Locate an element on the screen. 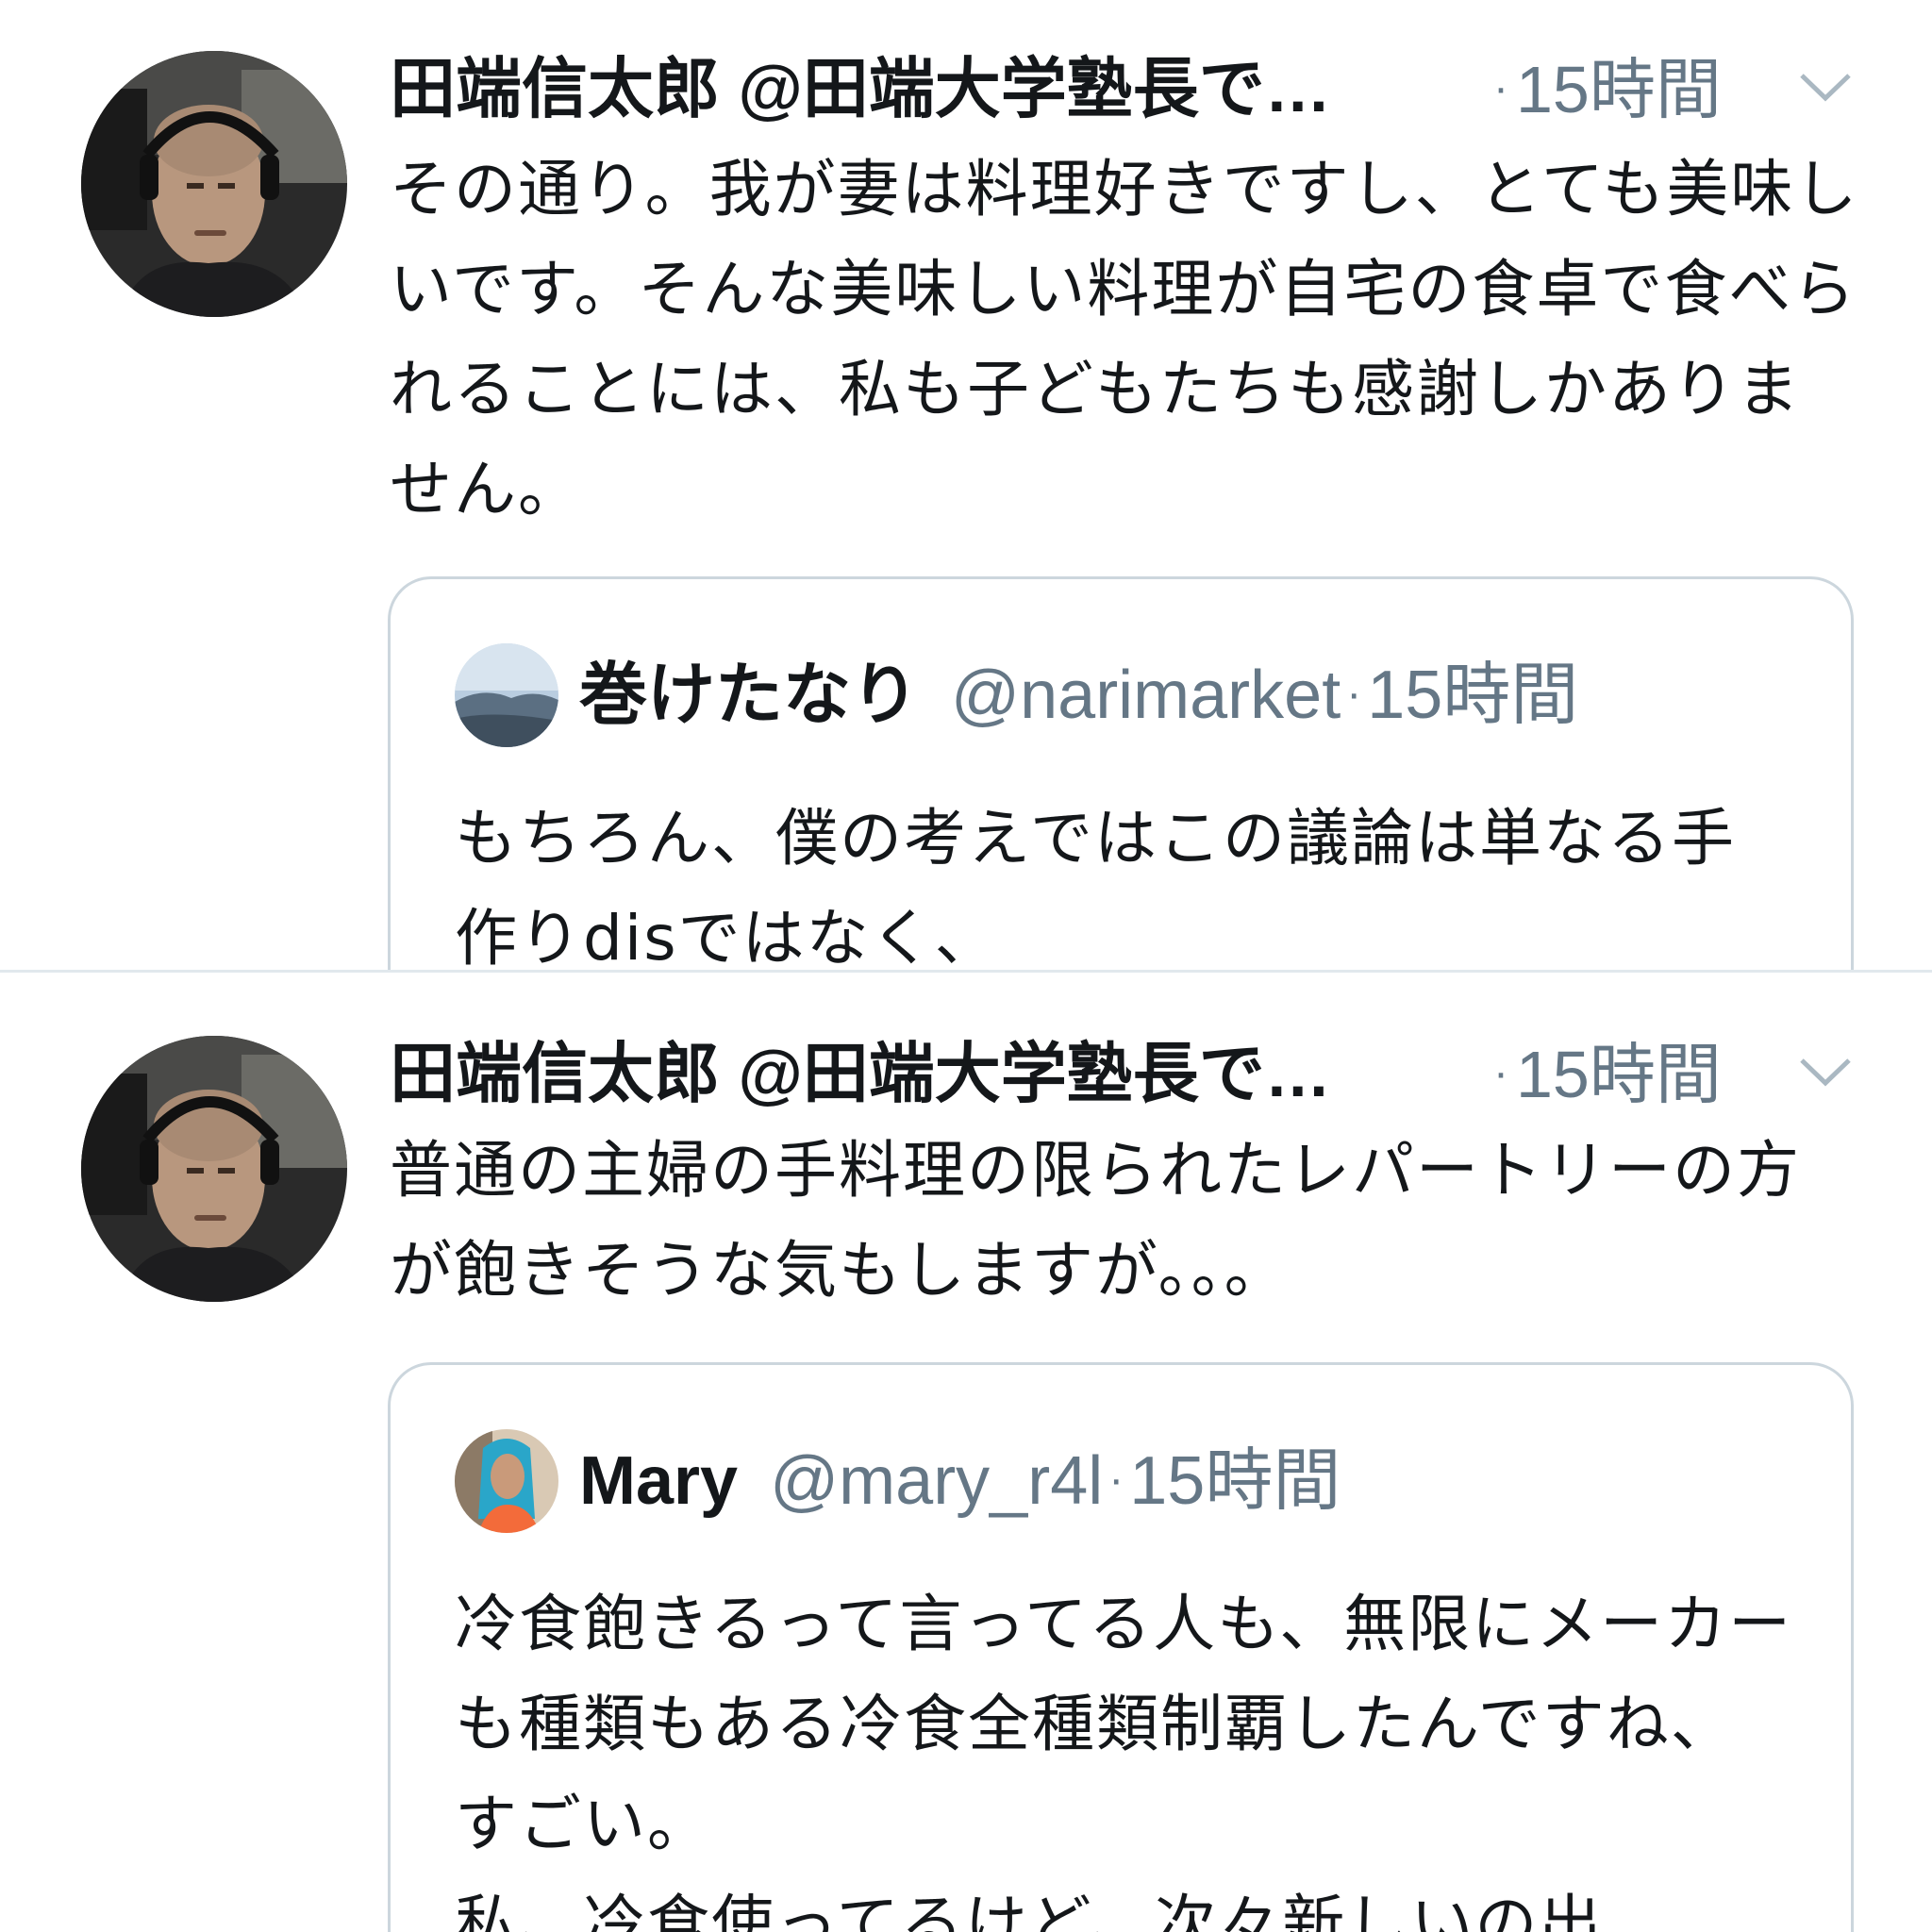  quoted-tweet-header: 巻けたなり @narimarket ·15時間 is located at coordinates (1079, 694).